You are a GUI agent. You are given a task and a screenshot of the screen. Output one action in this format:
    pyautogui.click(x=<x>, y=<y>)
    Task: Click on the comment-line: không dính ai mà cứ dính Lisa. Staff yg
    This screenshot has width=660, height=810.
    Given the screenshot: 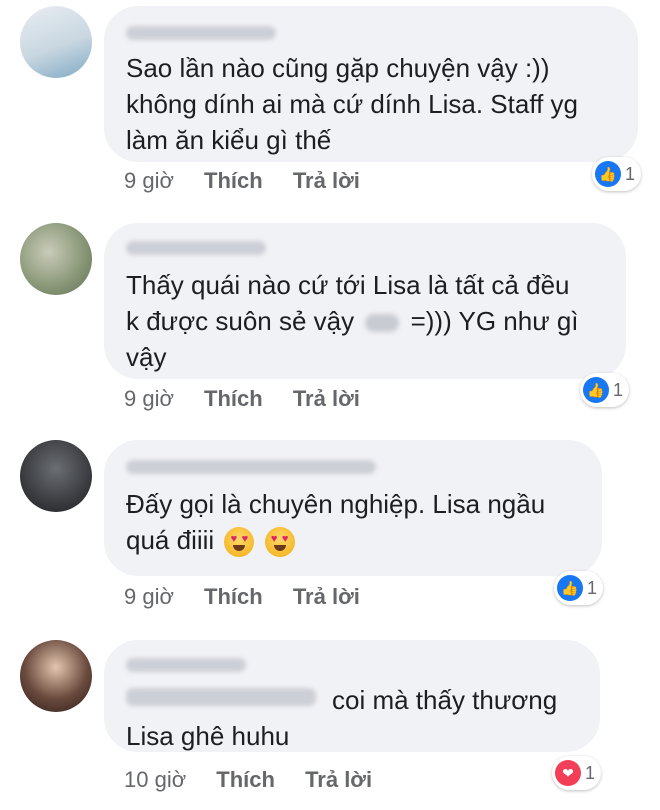 What is the action you would take?
    pyautogui.click(x=352, y=104)
    